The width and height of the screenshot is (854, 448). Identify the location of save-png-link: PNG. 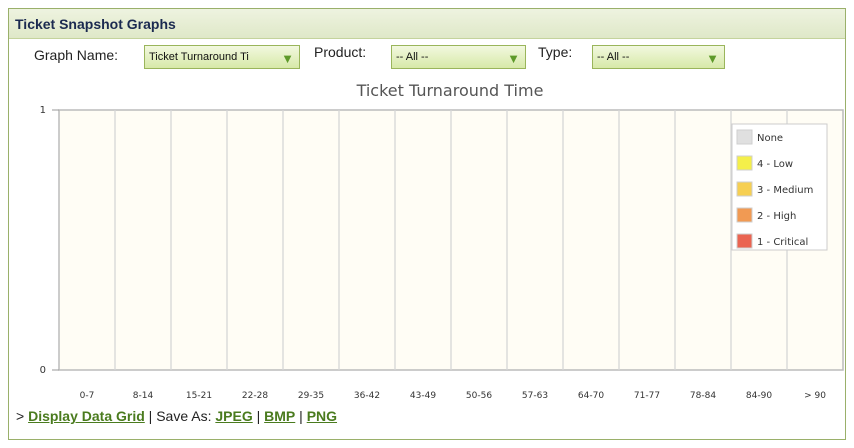
(322, 416).